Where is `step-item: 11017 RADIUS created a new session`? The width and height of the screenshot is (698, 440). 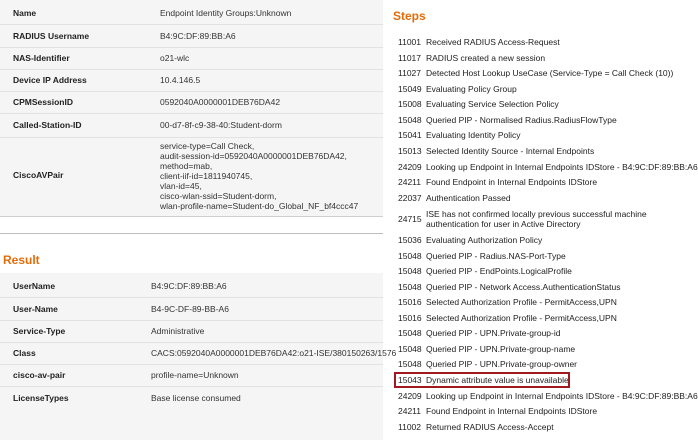
step-item: 11017 RADIUS created a new session is located at coordinates (548, 60).